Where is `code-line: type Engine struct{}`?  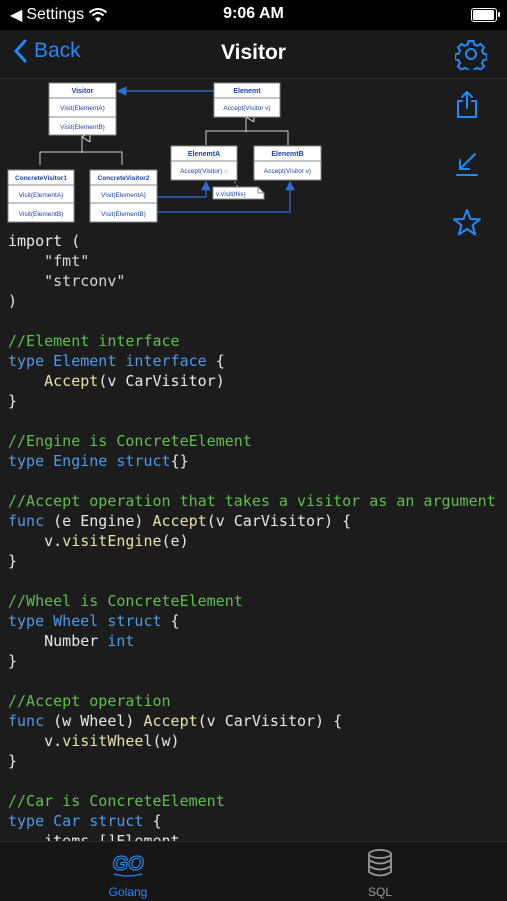 code-line: type Engine struct{} is located at coordinates (252, 461).